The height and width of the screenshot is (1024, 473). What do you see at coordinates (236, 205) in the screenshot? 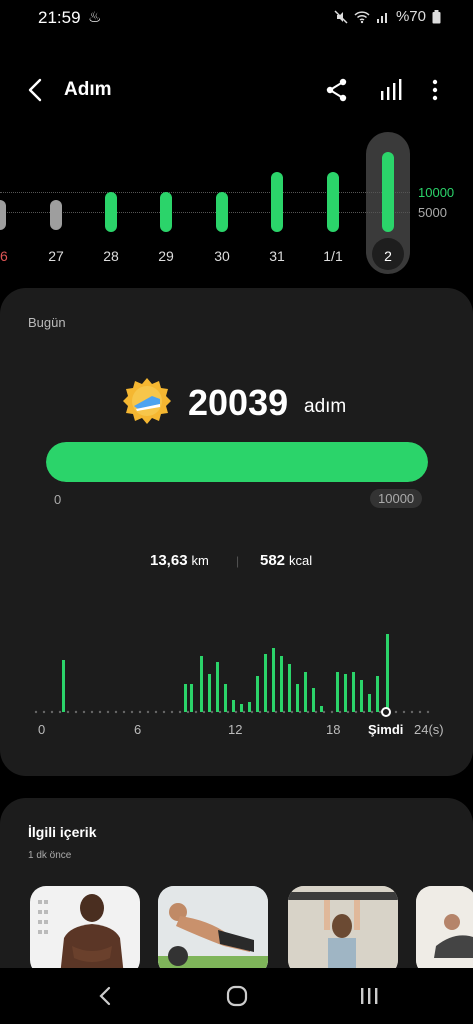
I see `daily-steps-strip: 10000 5000 26 27 28 29 30 31 1/1 2` at bounding box center [236, 205].